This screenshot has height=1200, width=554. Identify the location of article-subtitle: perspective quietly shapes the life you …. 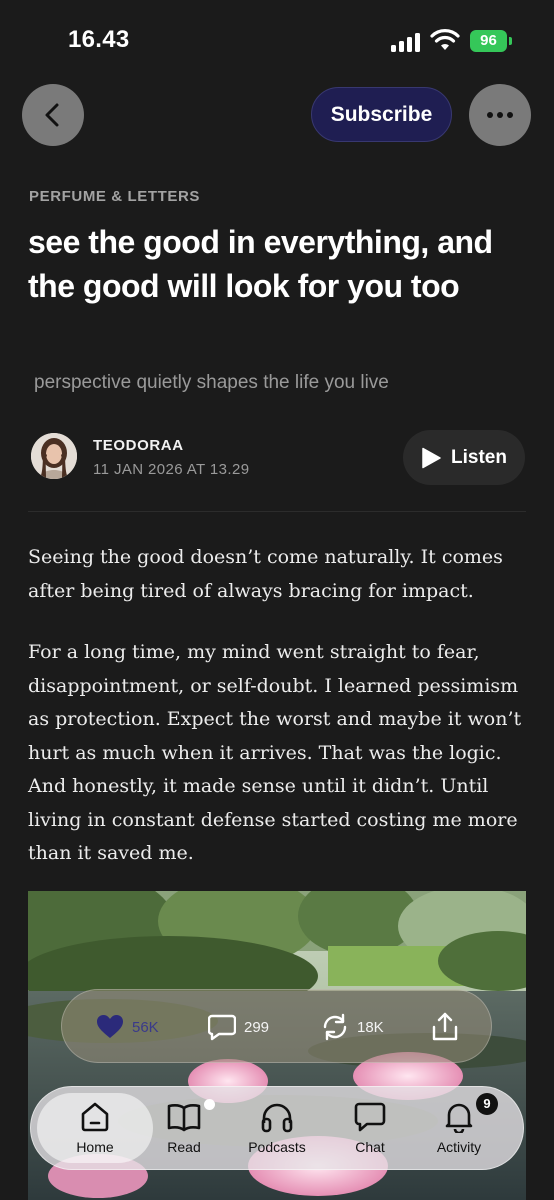
(211, 382).